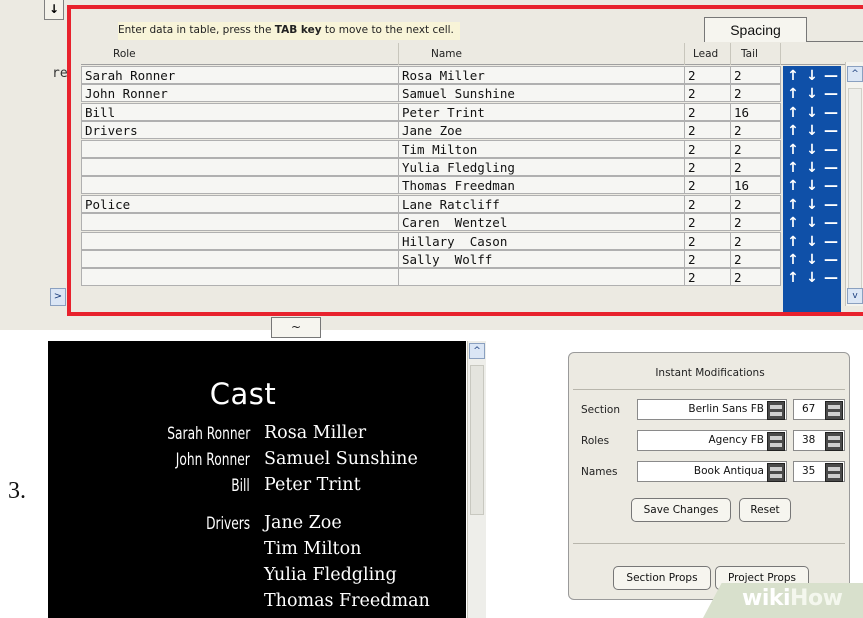  I want to click on watermark-wiki: wiki, so click(766, 598).